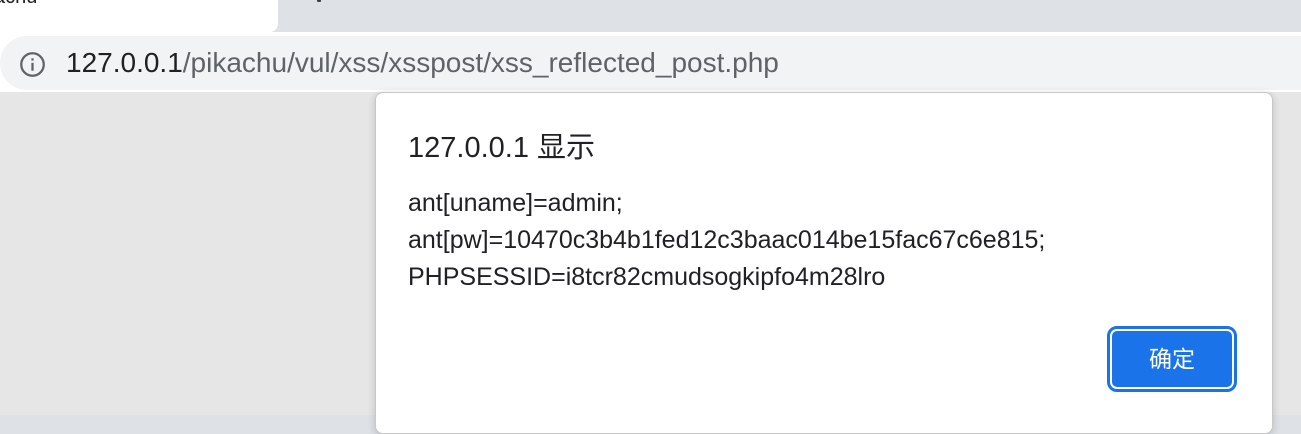  What do you see at coordinates (18, 4) in the screenshot?
I see `tab-title: achu` at bounding box center [18, 4].